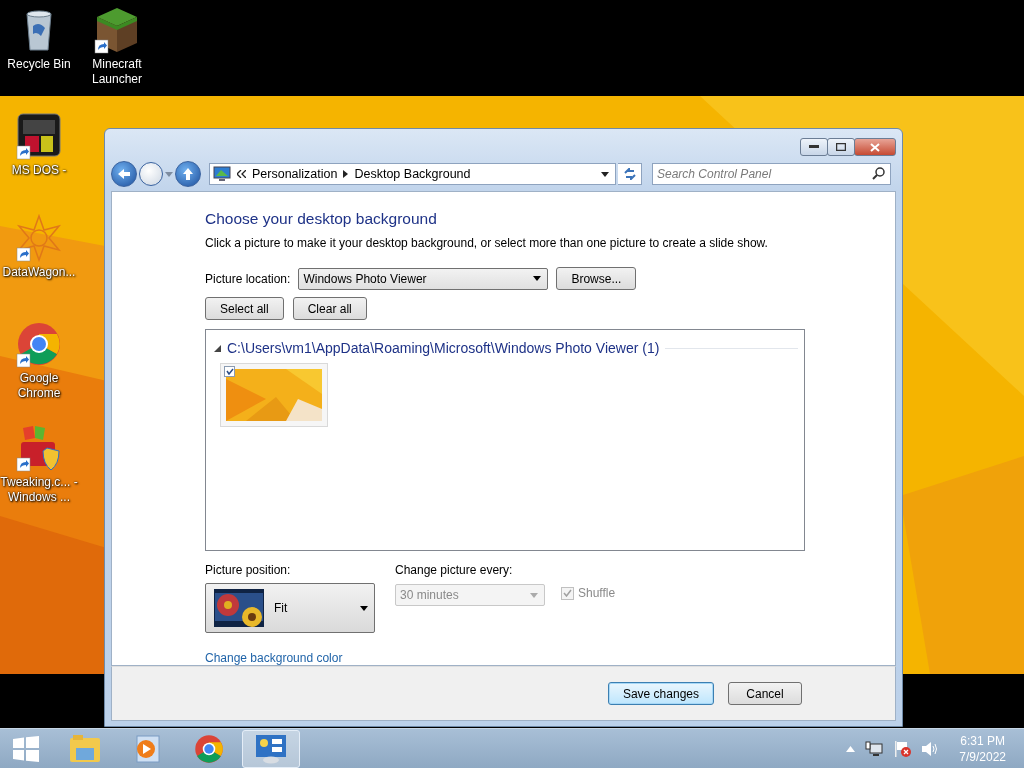 This screenshot has width=1024, height=768. I want to click on taskbar-button, so click(271, 749).